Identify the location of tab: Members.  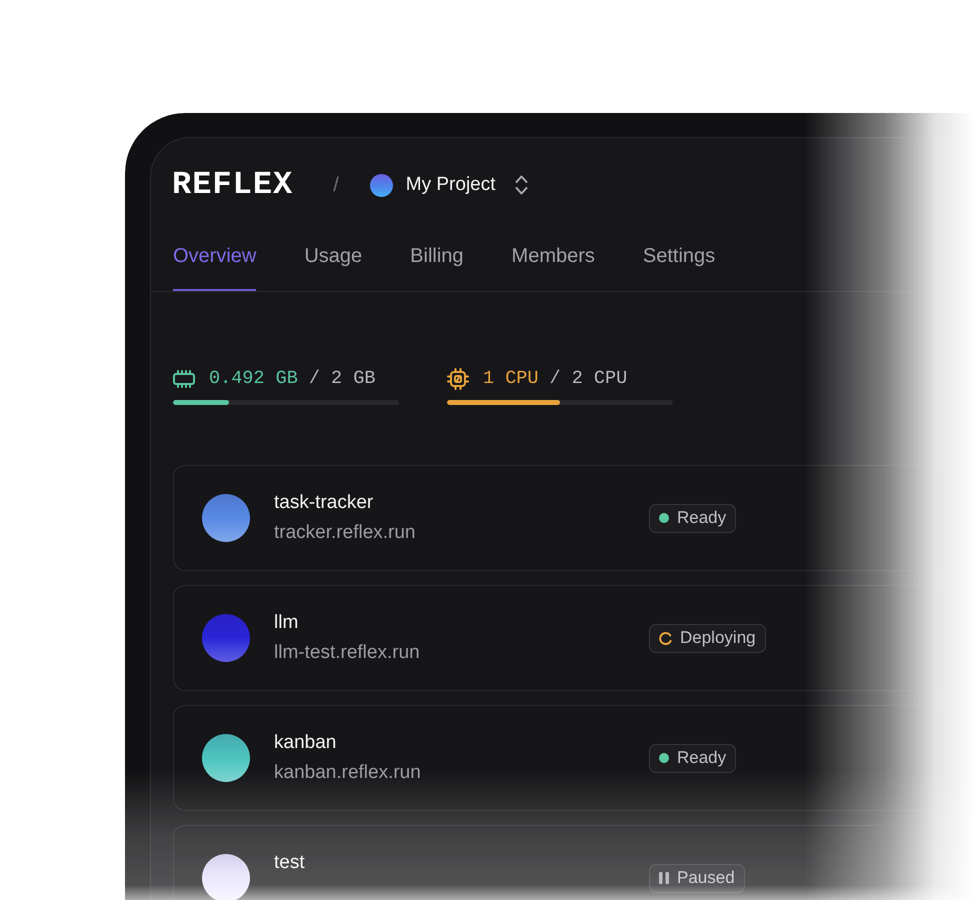
(553, 267).